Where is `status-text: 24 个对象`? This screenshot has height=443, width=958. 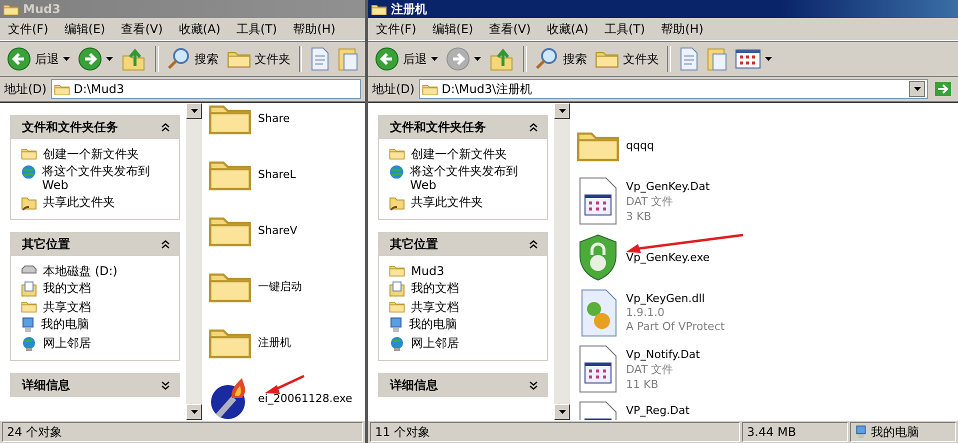
status-text: 24 个对象 is located at coordinates (182, 432).